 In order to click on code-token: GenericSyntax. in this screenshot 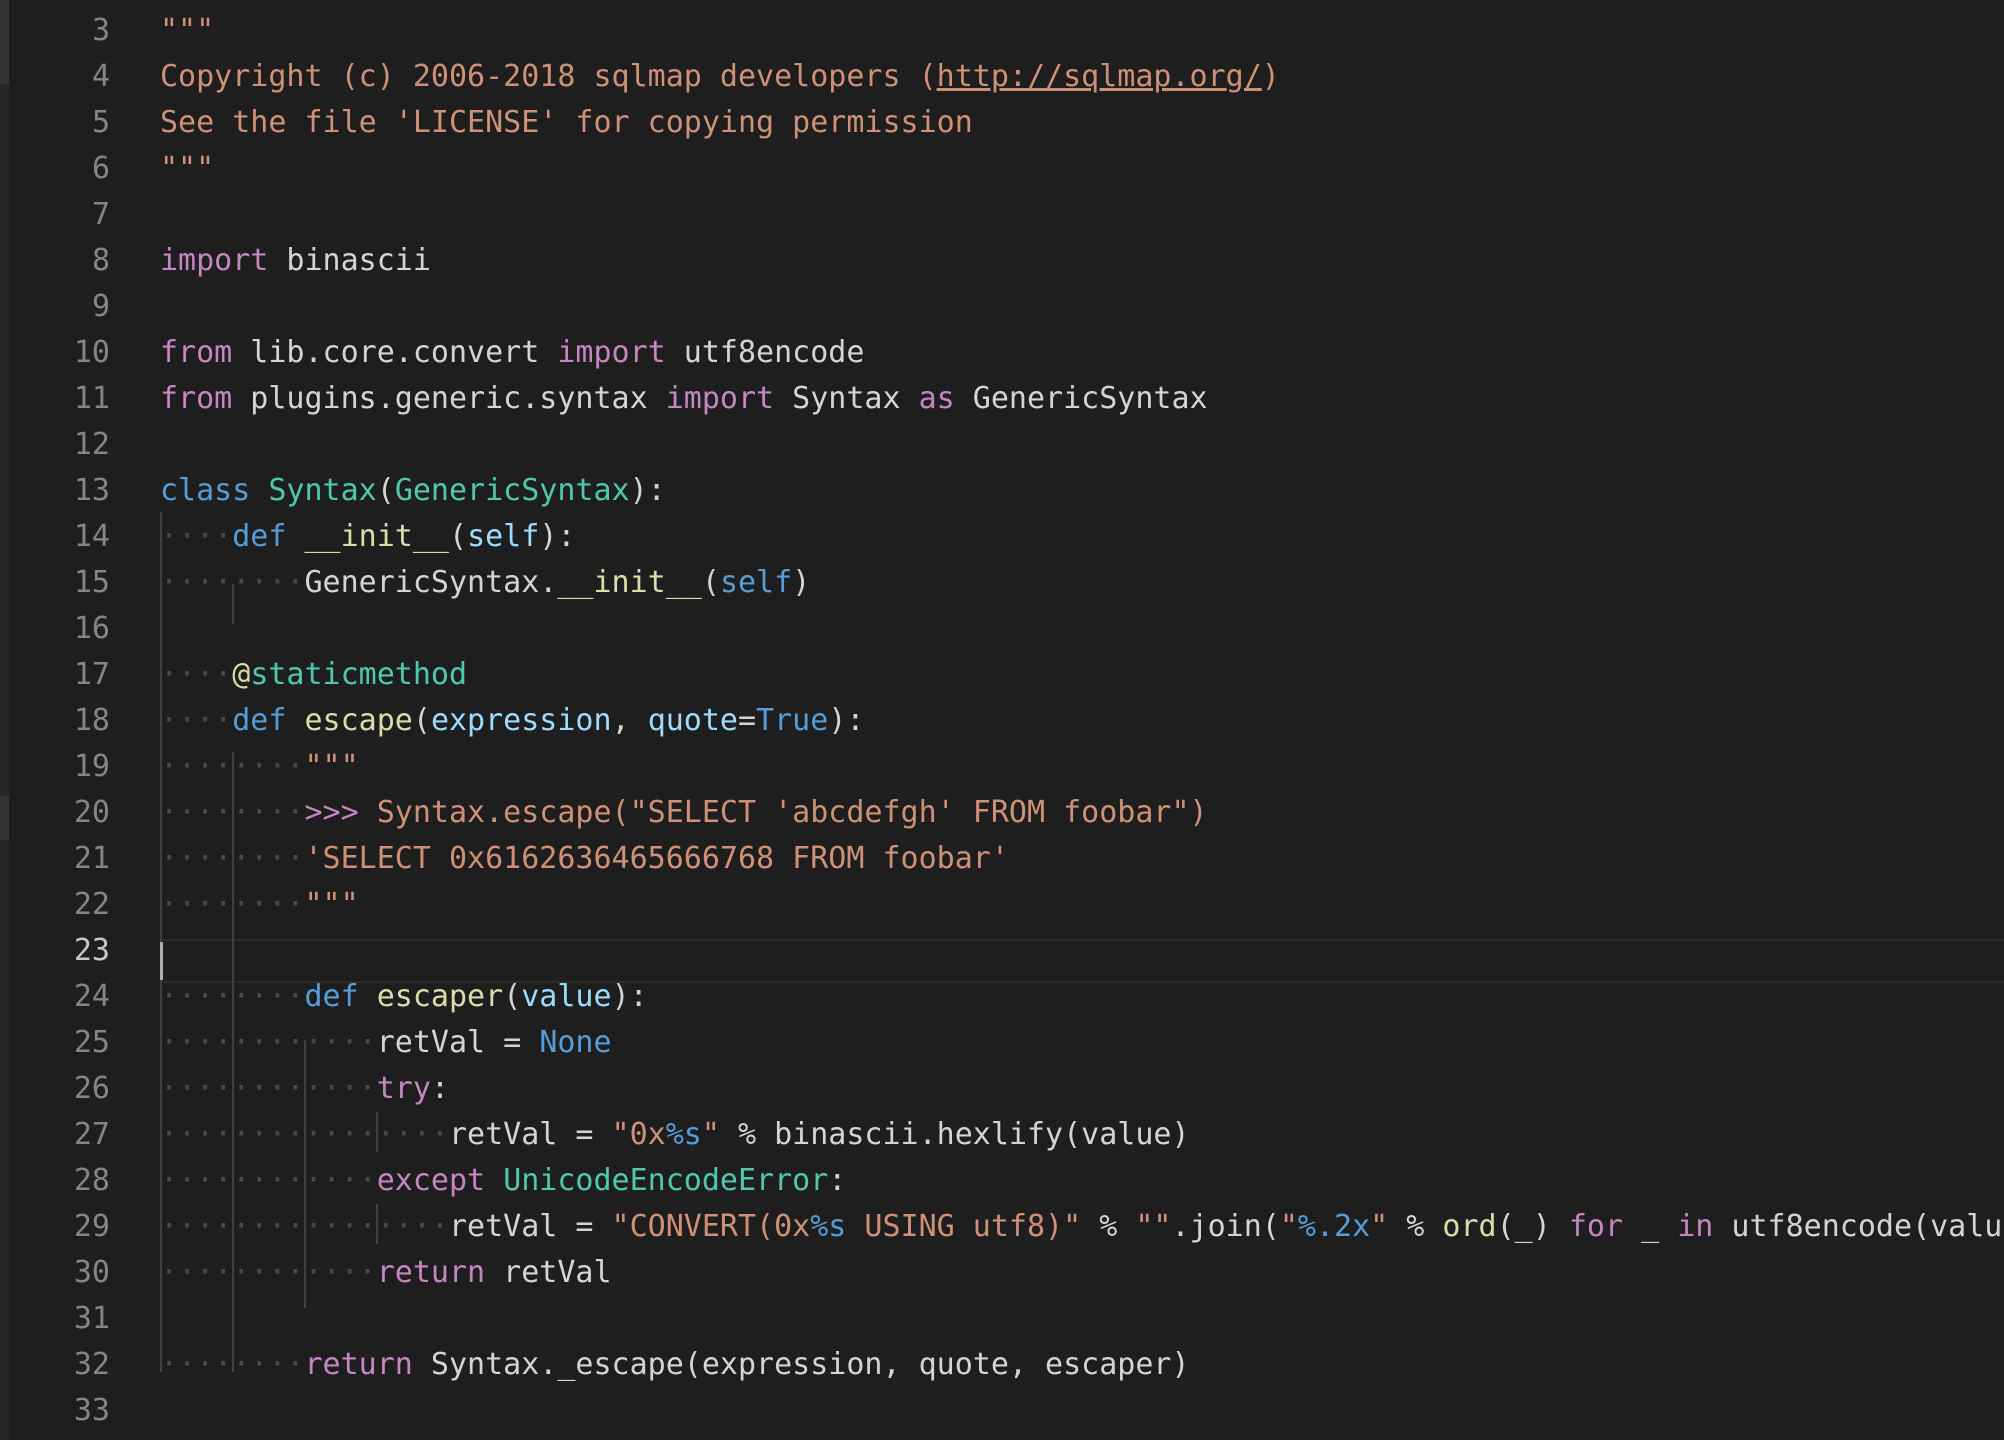, I will do `click(431, 582)`.